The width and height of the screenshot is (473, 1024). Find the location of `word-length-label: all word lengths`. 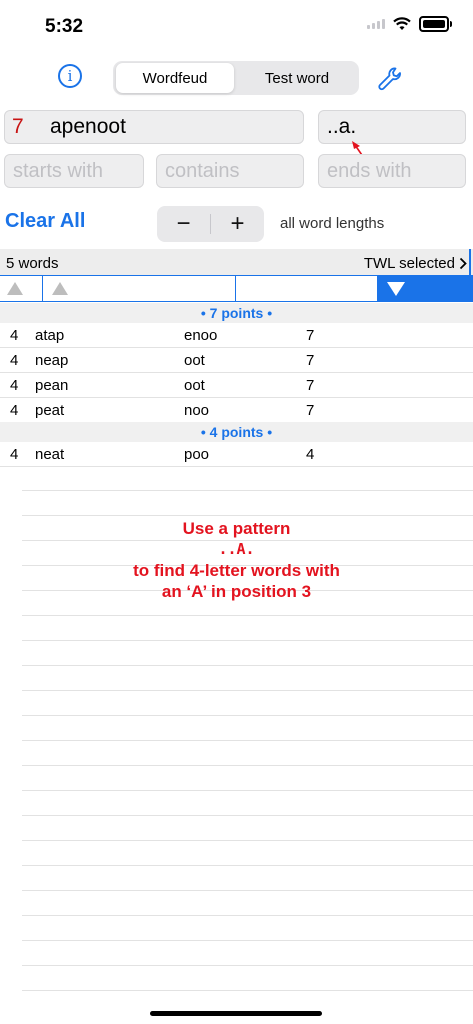

word-length-label: all word lengths is located at coordinates (332, 223).